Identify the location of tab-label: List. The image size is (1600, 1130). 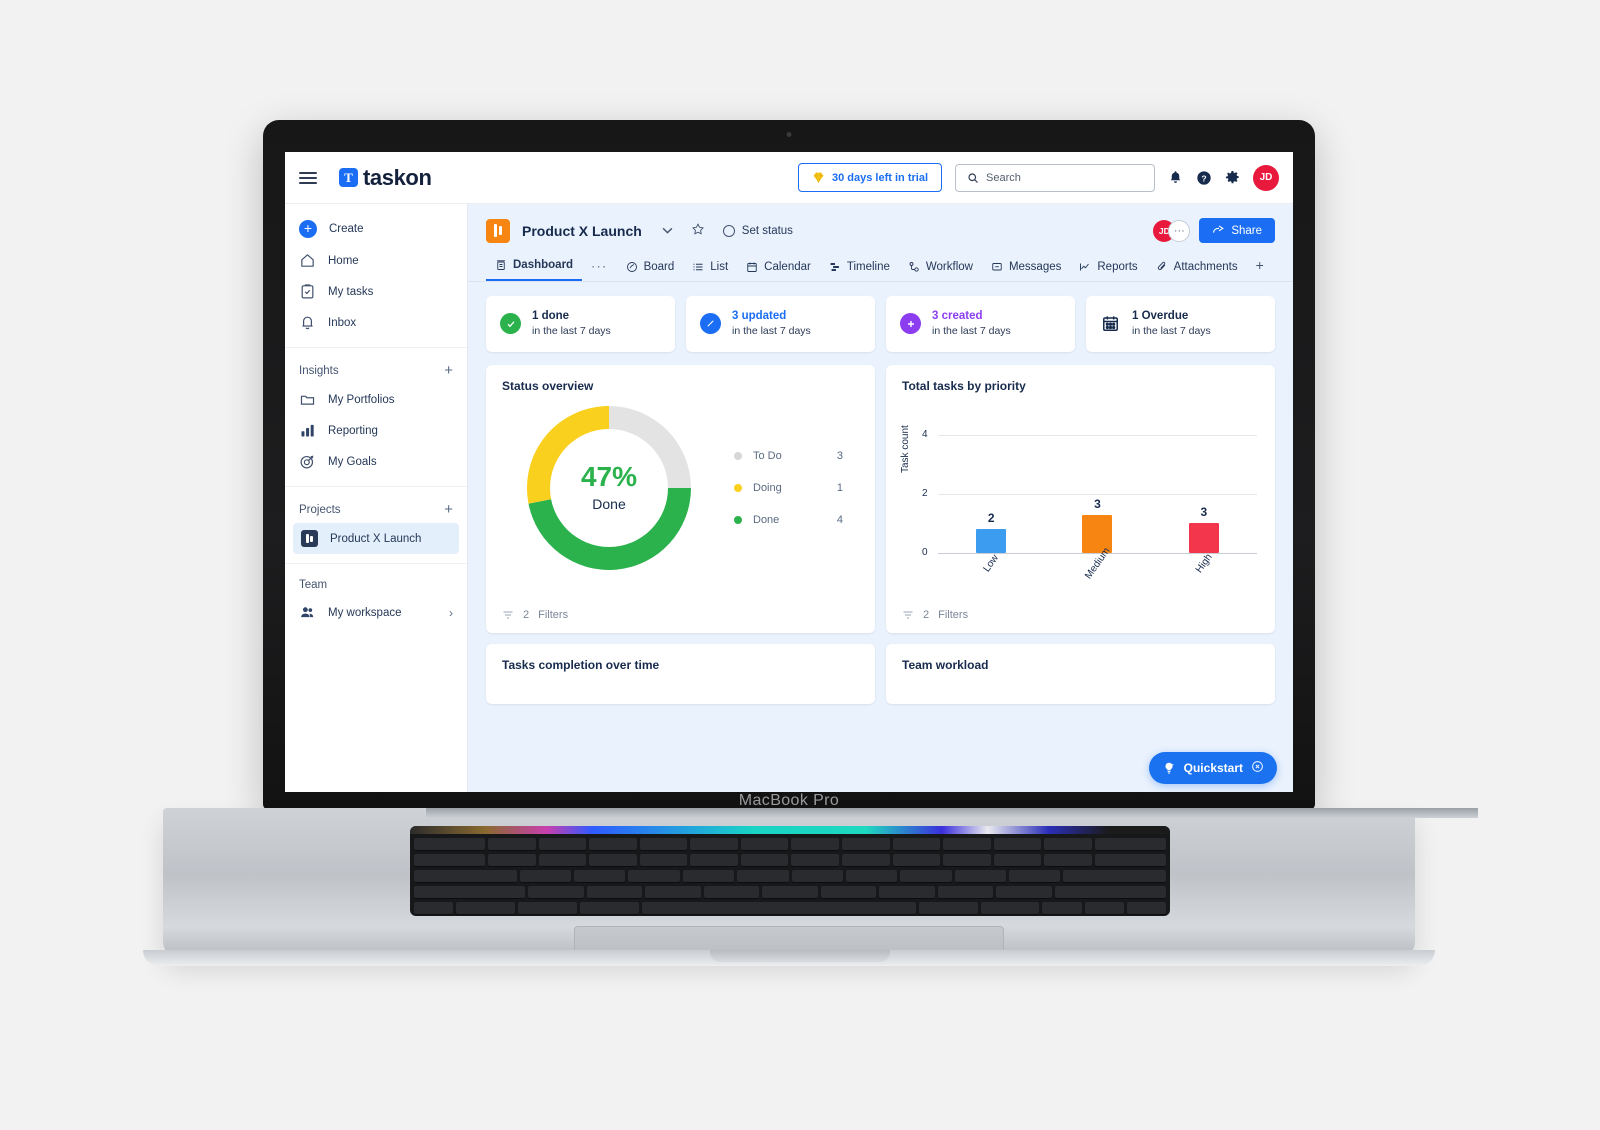
(719, 267).